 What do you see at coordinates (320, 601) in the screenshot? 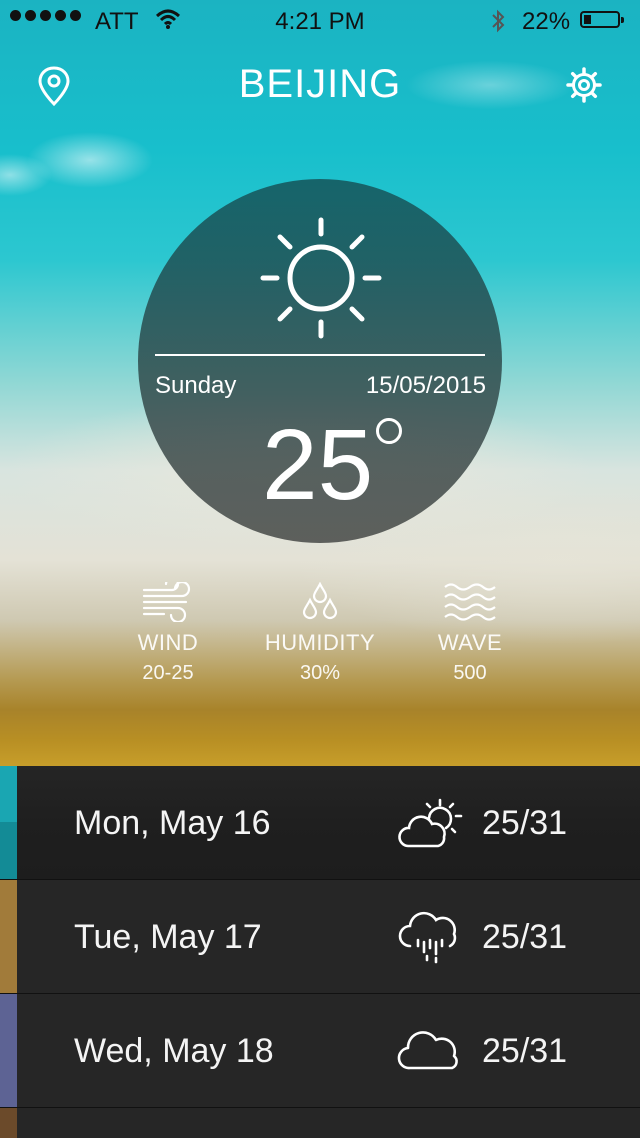
I see `raindrops-icon` at bounding box center [320, 601].